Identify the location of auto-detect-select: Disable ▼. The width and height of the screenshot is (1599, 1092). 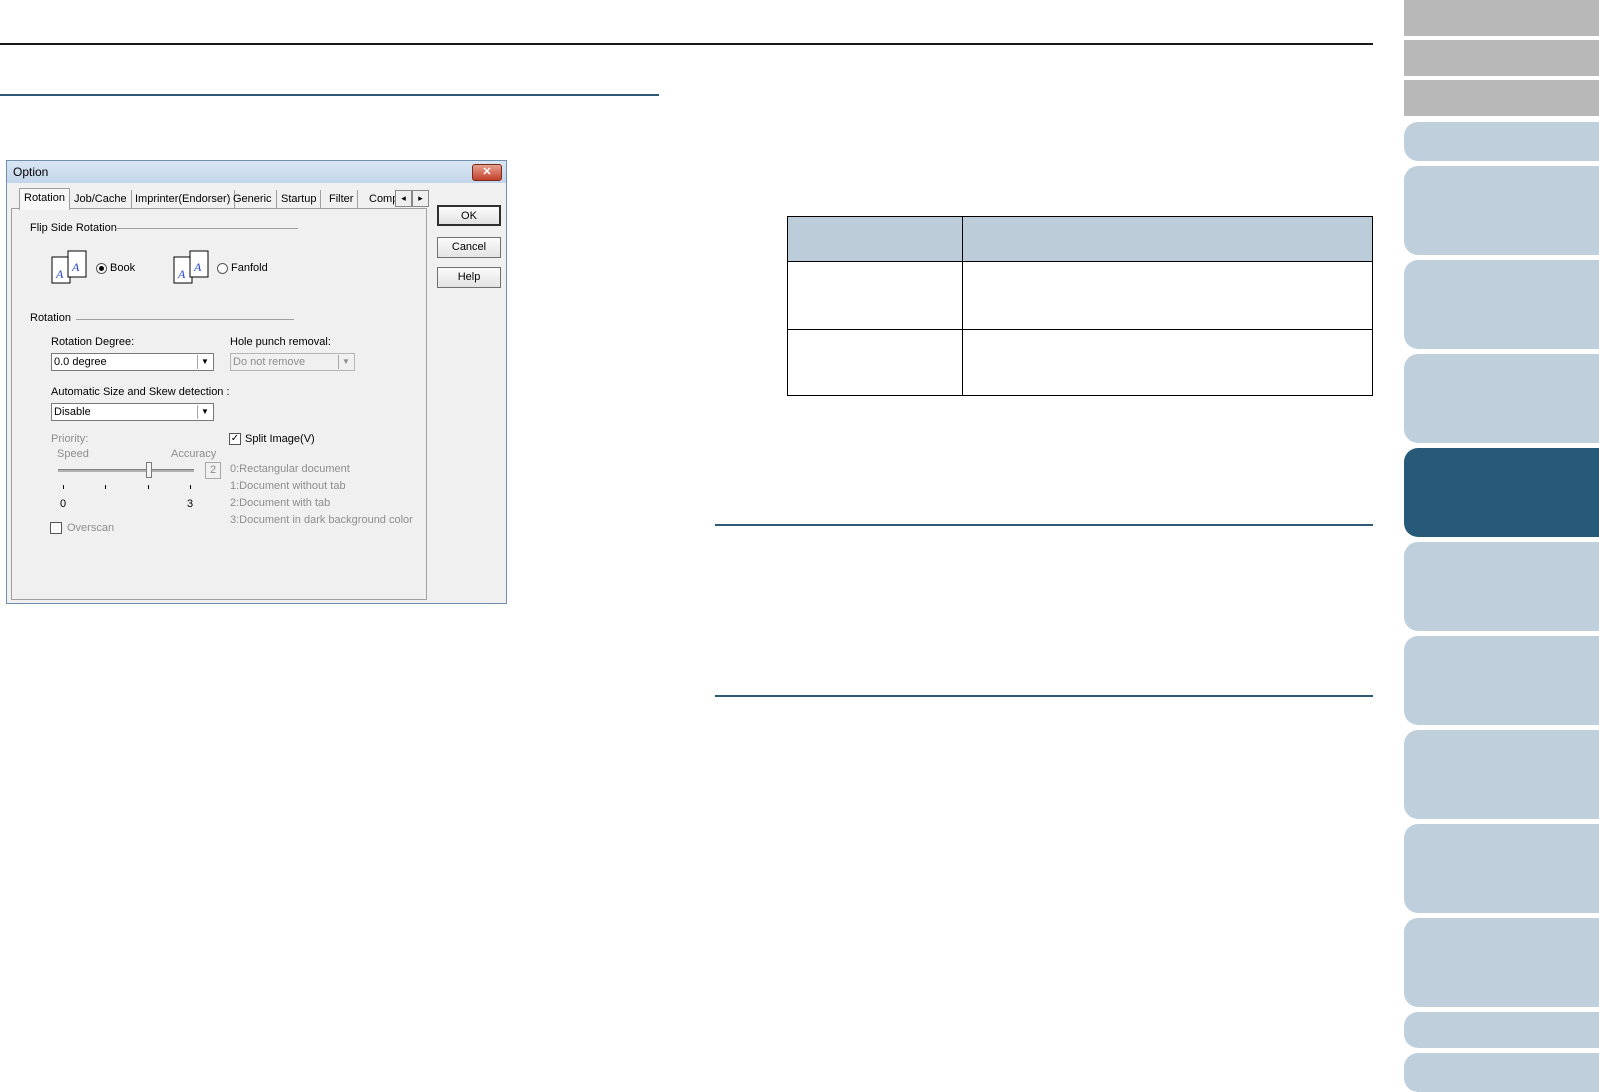
(132, 412).